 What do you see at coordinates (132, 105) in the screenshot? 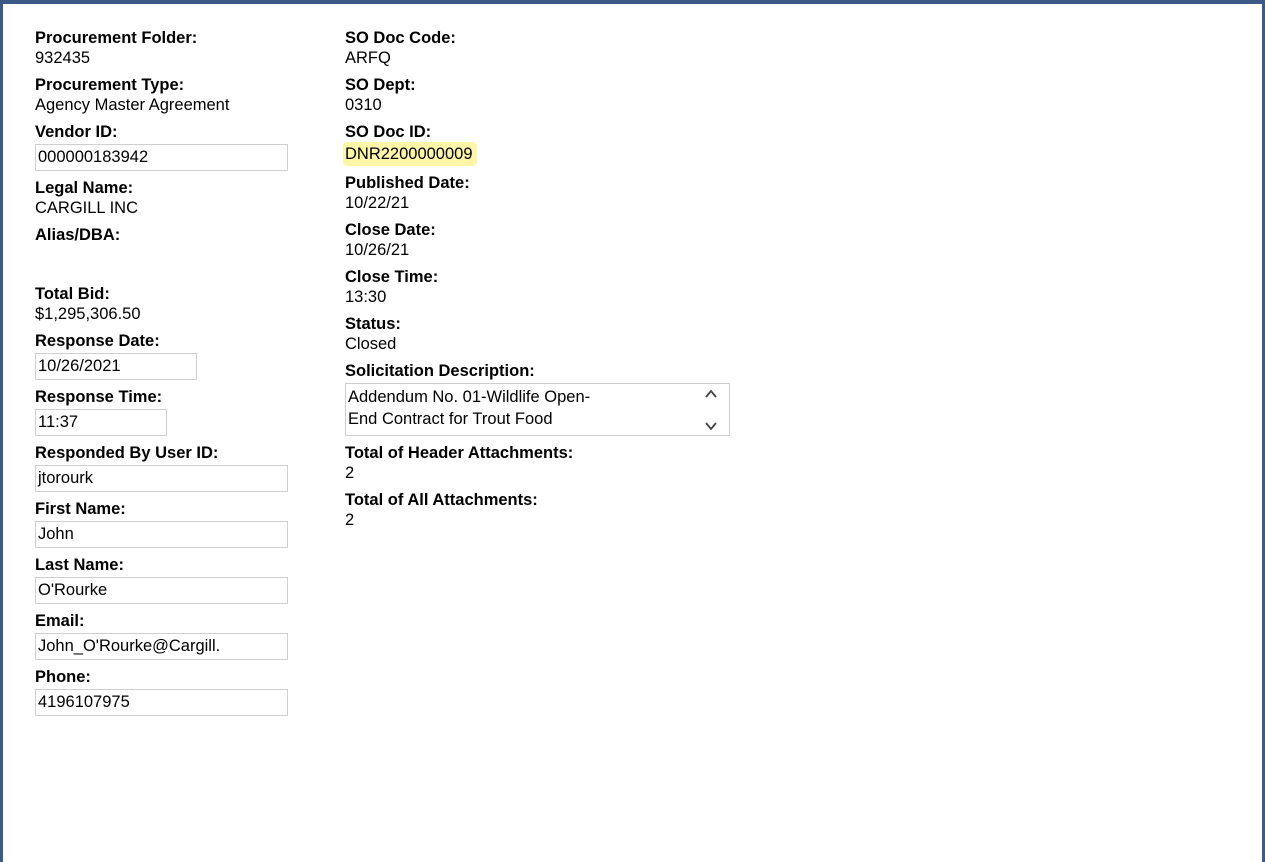
I see `procurement-type-value: Agency Master Agreement` at bounding box center [132, 105].